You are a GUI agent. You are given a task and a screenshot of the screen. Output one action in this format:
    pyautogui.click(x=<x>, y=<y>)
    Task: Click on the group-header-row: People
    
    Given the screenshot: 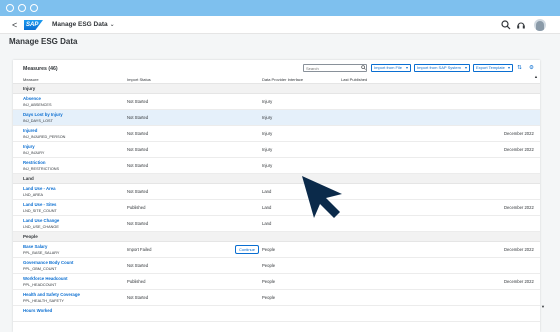 What is the action you would take?
    pyautogui.click(x=276, y=237)
    